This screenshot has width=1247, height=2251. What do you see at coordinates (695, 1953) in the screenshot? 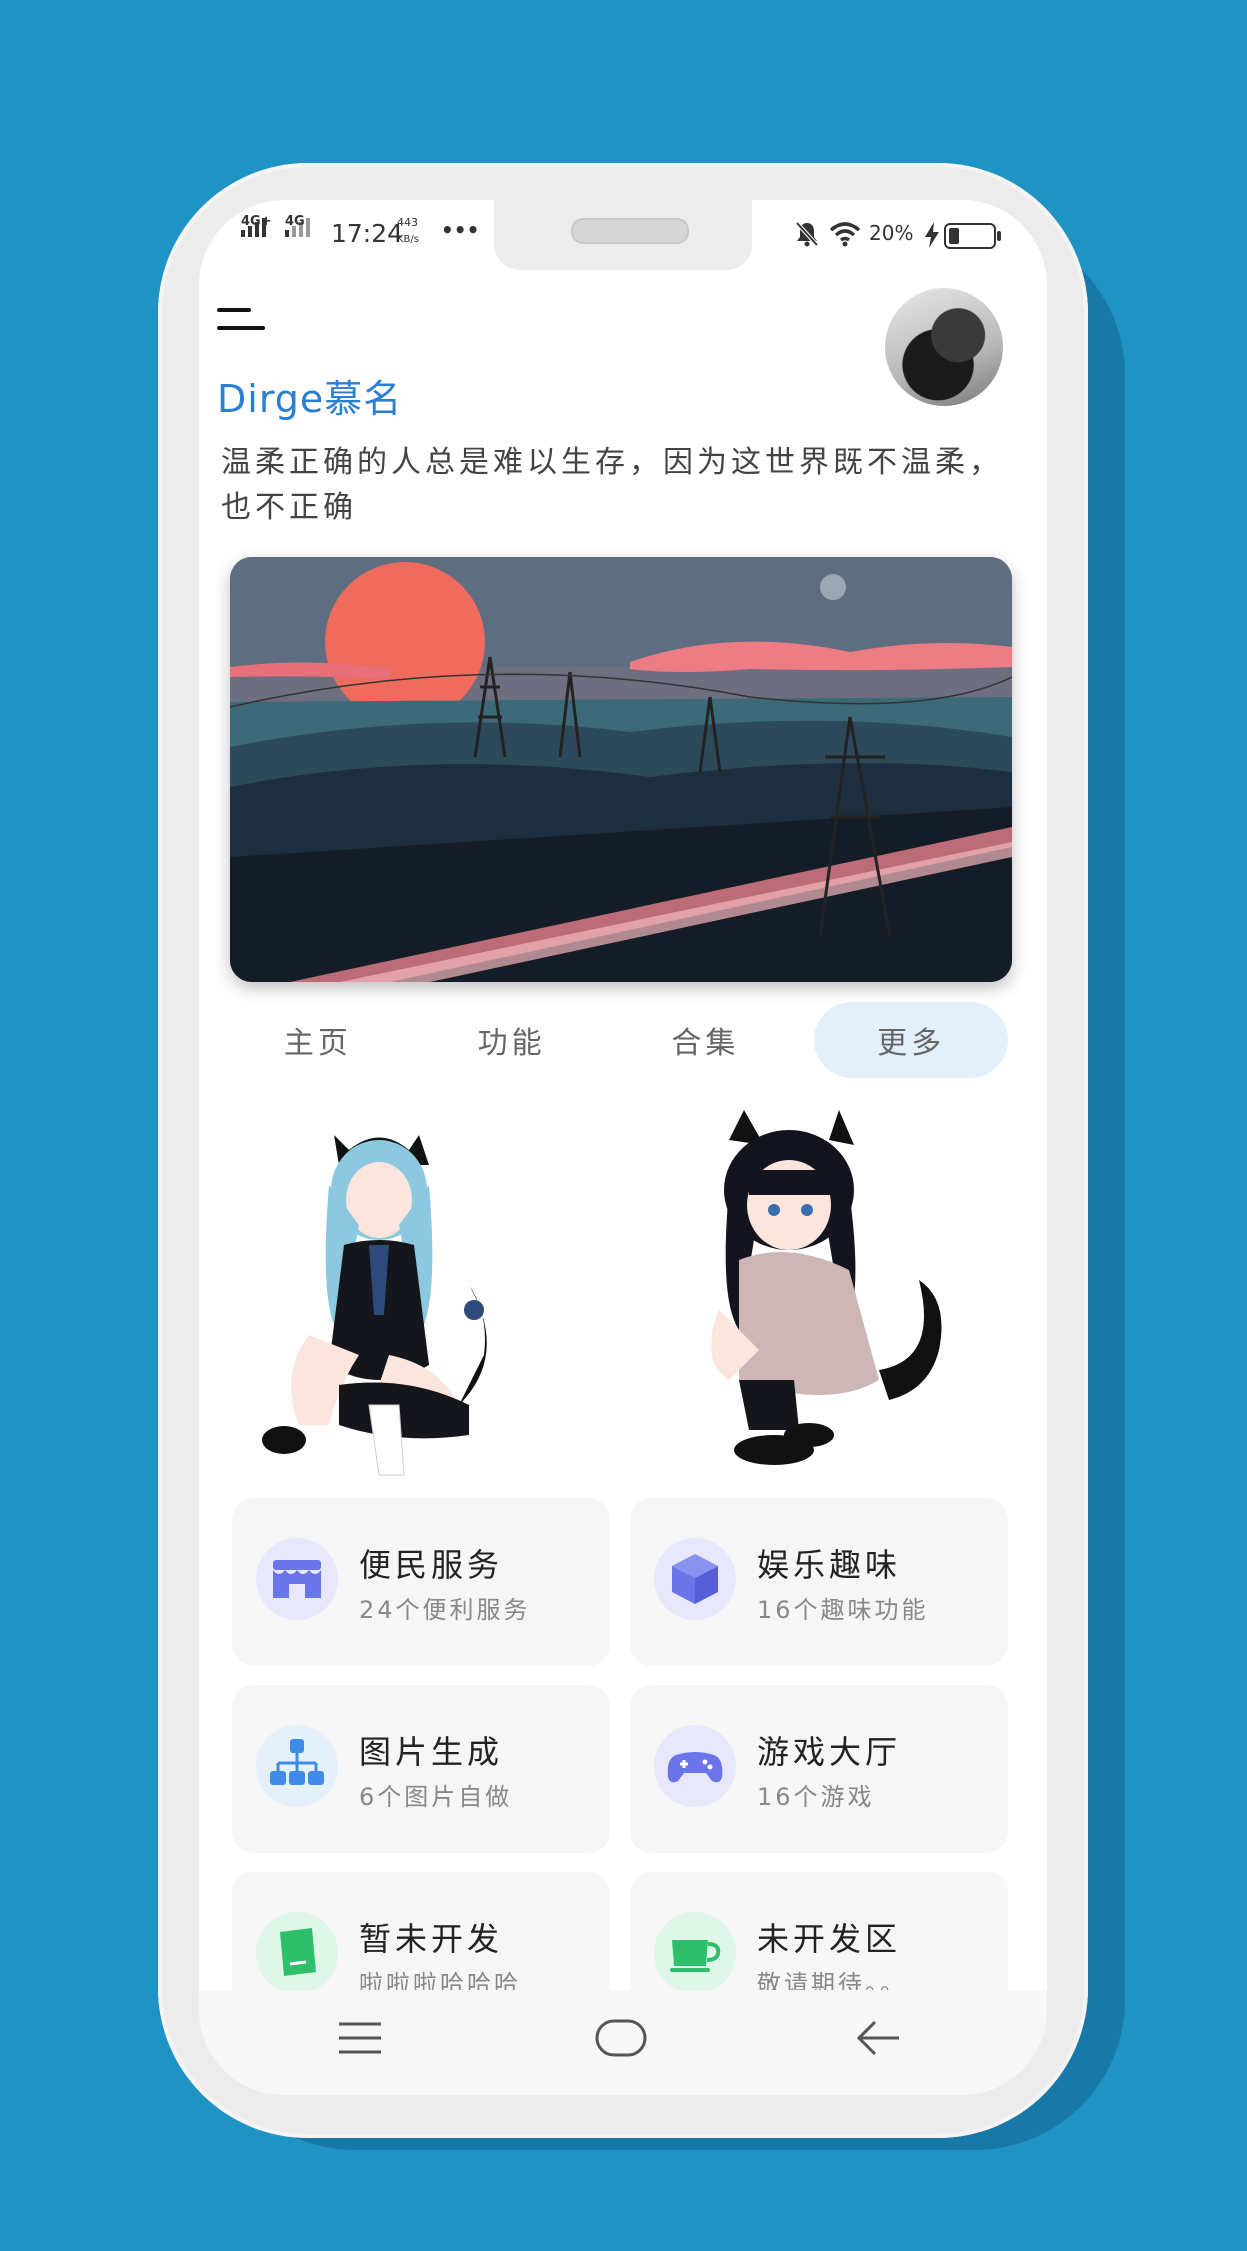
I see `cup-icon` at bounding box center [695, 1953].